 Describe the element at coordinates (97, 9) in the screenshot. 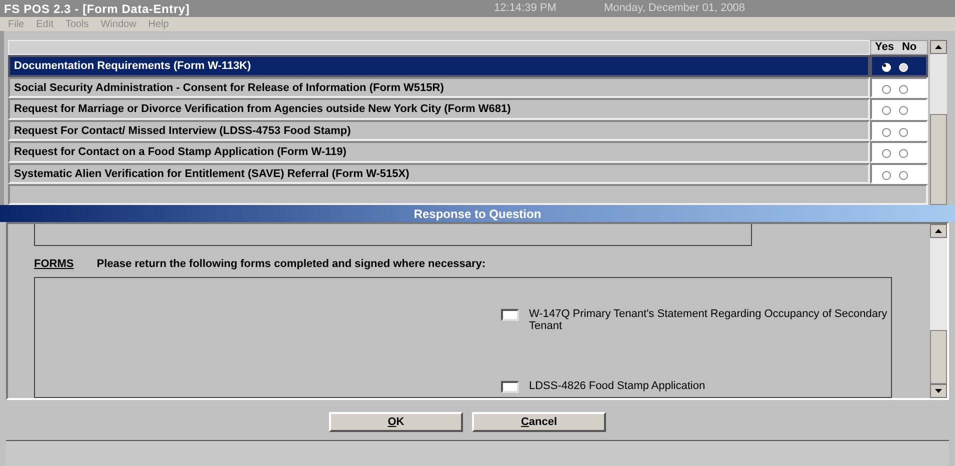

I see `window-title: FS POS 2.3 - [Form Data-Entry]` at that location.